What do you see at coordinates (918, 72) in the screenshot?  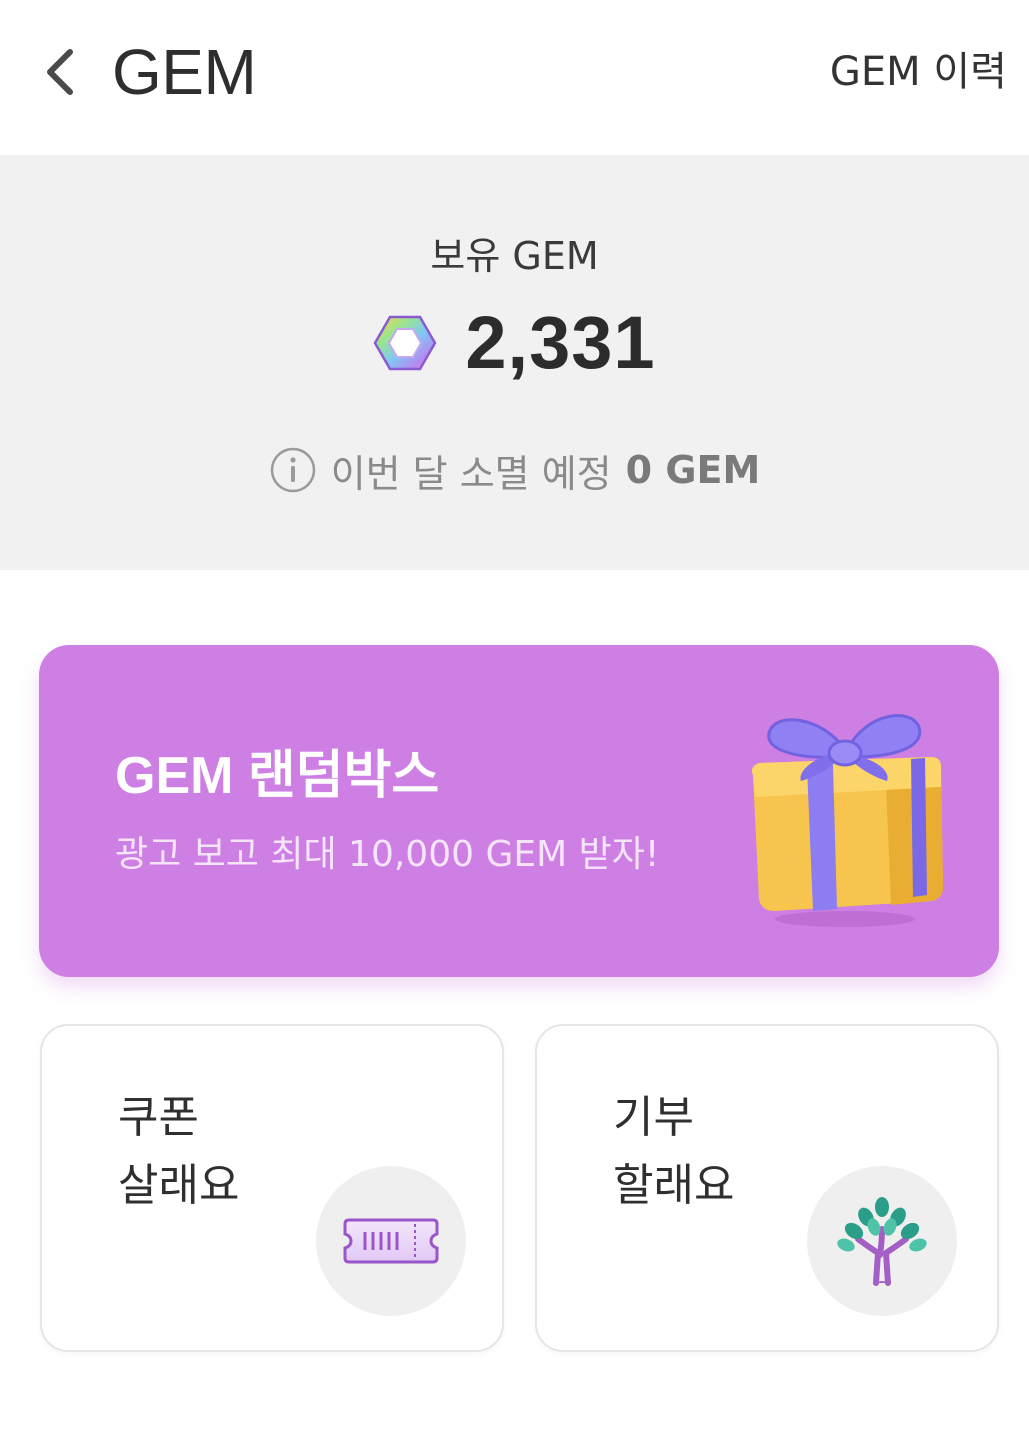 I see `gem-history-link: GEM 이력` at bounding box center [918, 72].